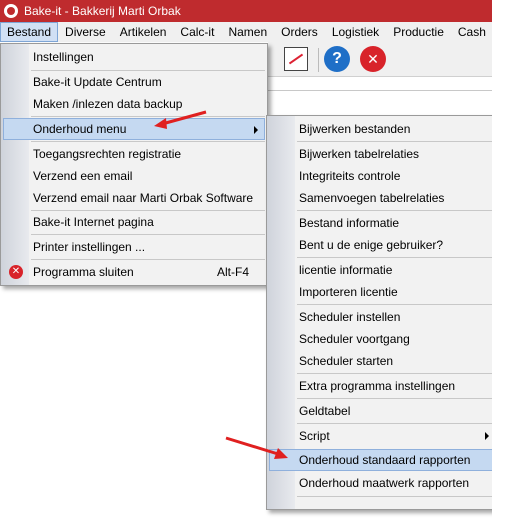  What do you see at coordinates (134, 176) in the screenshot?
I see `menu-item-verzend-email: Verzend een email` at bounding box center [134, 176].